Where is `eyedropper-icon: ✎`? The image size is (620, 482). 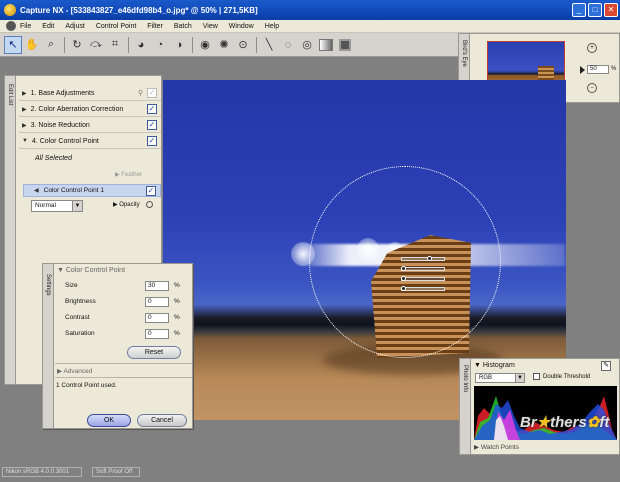
eyedropper-icon: ✎ is located at coordinates (606, 366).